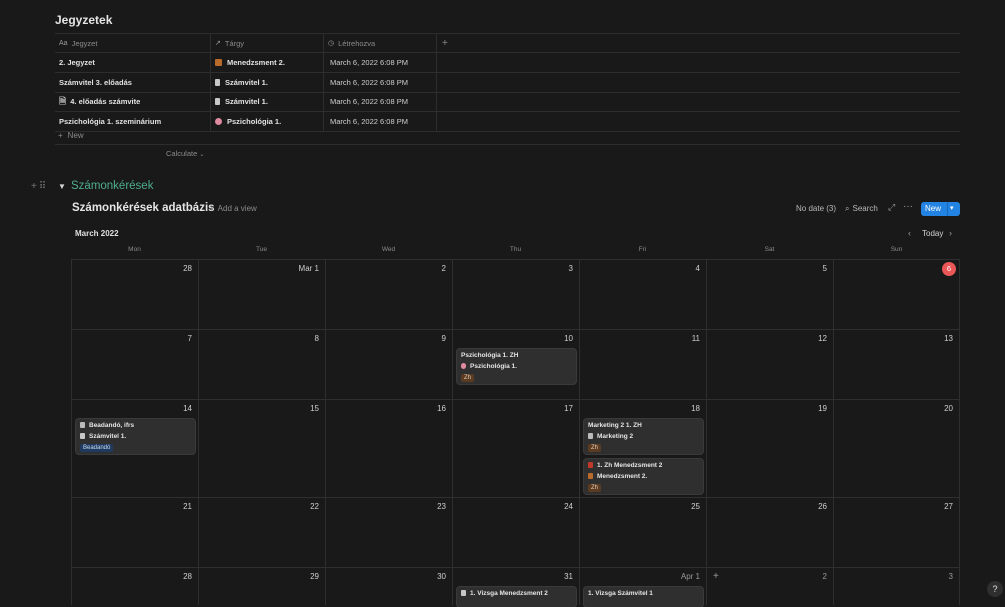 This screenshot has width=1005, height=607. I want to click on event-card: 1. Zh Menedzsment 2 Menedzsment 2. Zh, so click(643, 476).